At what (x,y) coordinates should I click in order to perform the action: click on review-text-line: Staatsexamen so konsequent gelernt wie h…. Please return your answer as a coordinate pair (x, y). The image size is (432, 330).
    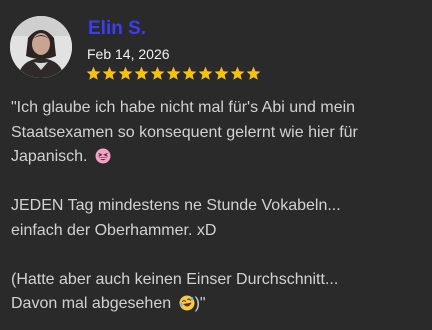
    Looking at the image, I should click on (184, 132).